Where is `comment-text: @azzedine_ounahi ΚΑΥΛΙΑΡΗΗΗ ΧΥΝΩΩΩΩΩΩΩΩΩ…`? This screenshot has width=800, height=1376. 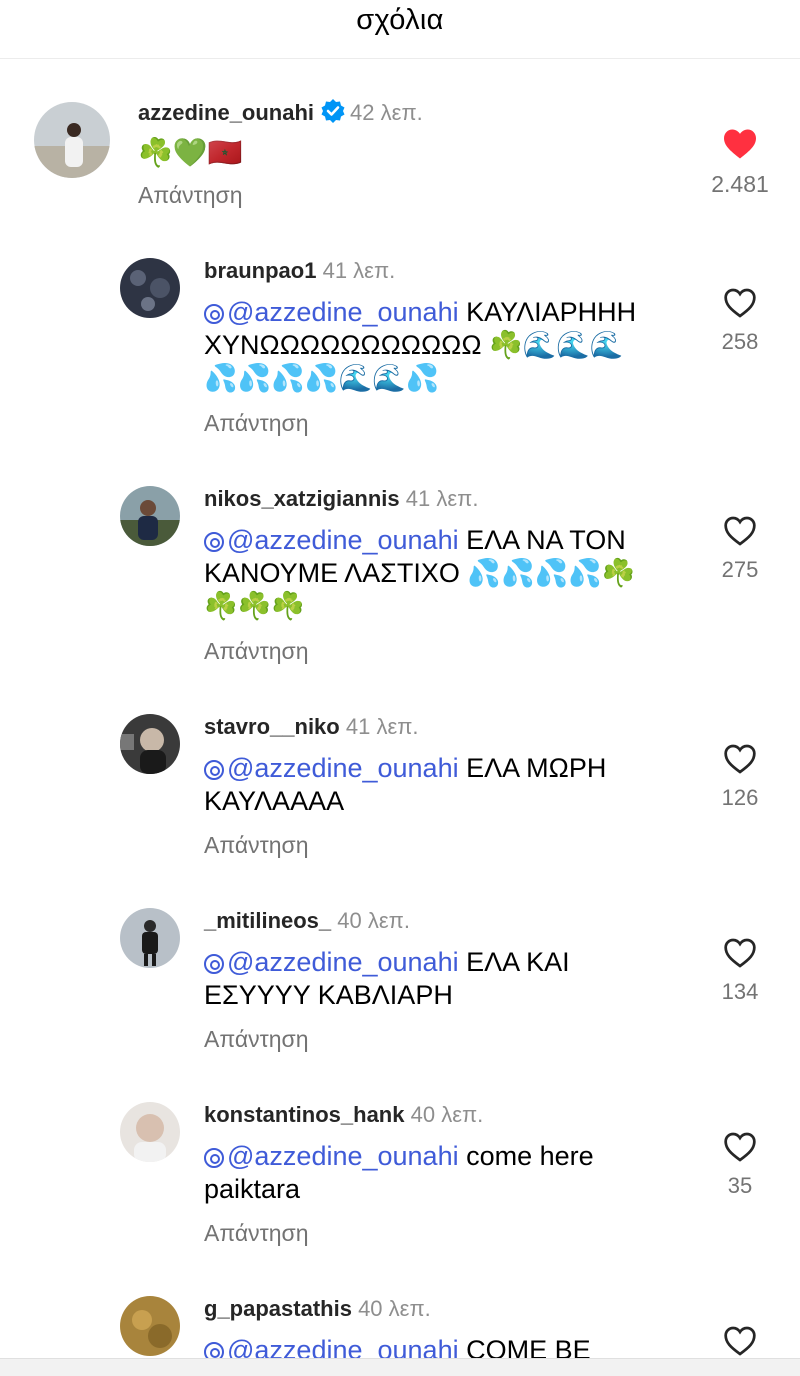 comment-text: @azzedine_ounahi ΚΑΥΛΙΑΡΗΗΗ ΧΥΝΩΩΩΩΩΩΩΩΩ… is located at coordinates (420, 345).